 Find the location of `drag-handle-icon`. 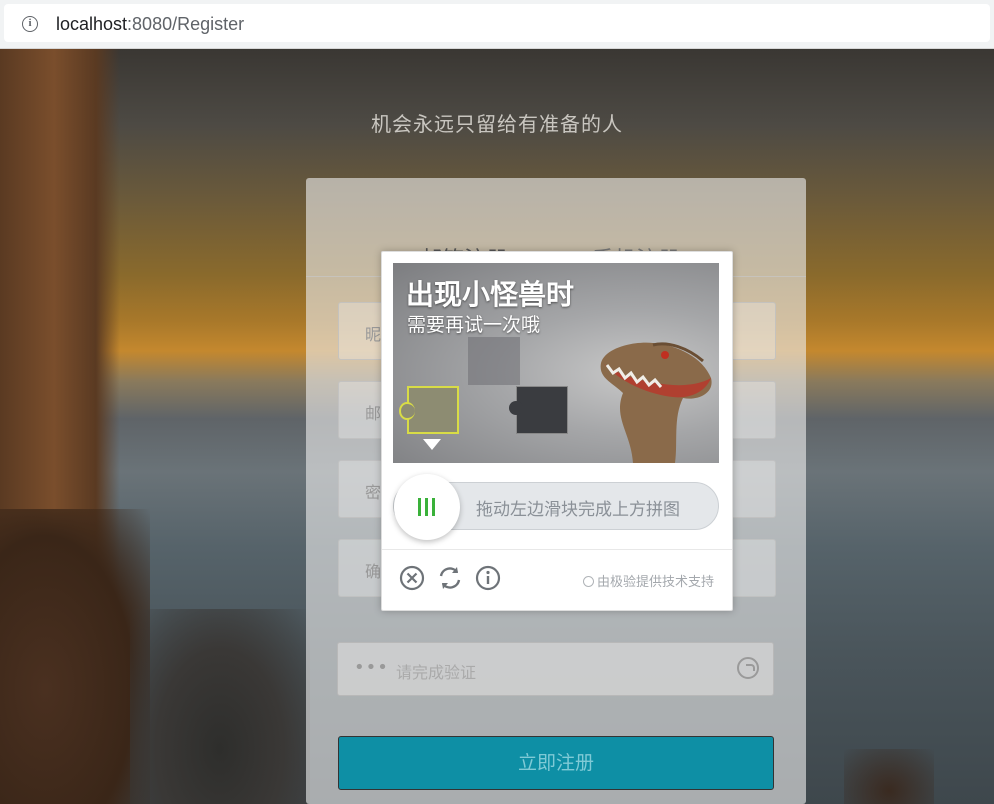

drag-handle-icon is located at coordinates (427, 507).